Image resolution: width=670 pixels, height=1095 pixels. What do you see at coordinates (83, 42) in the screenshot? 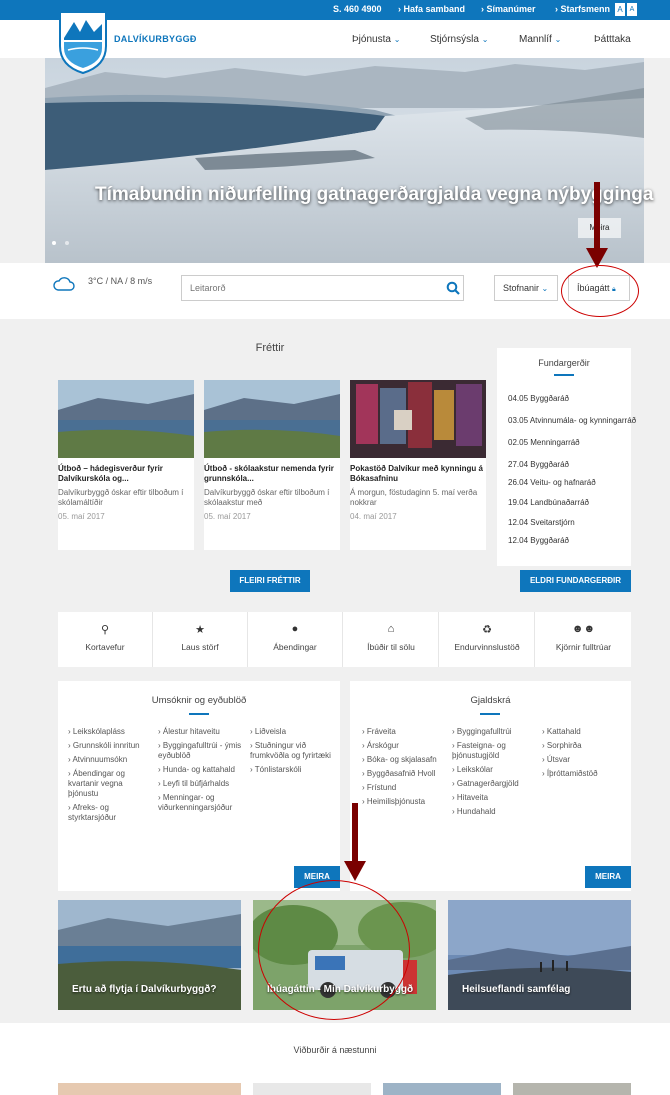
I see `municipality-logo` at bounding box center [83, 42].